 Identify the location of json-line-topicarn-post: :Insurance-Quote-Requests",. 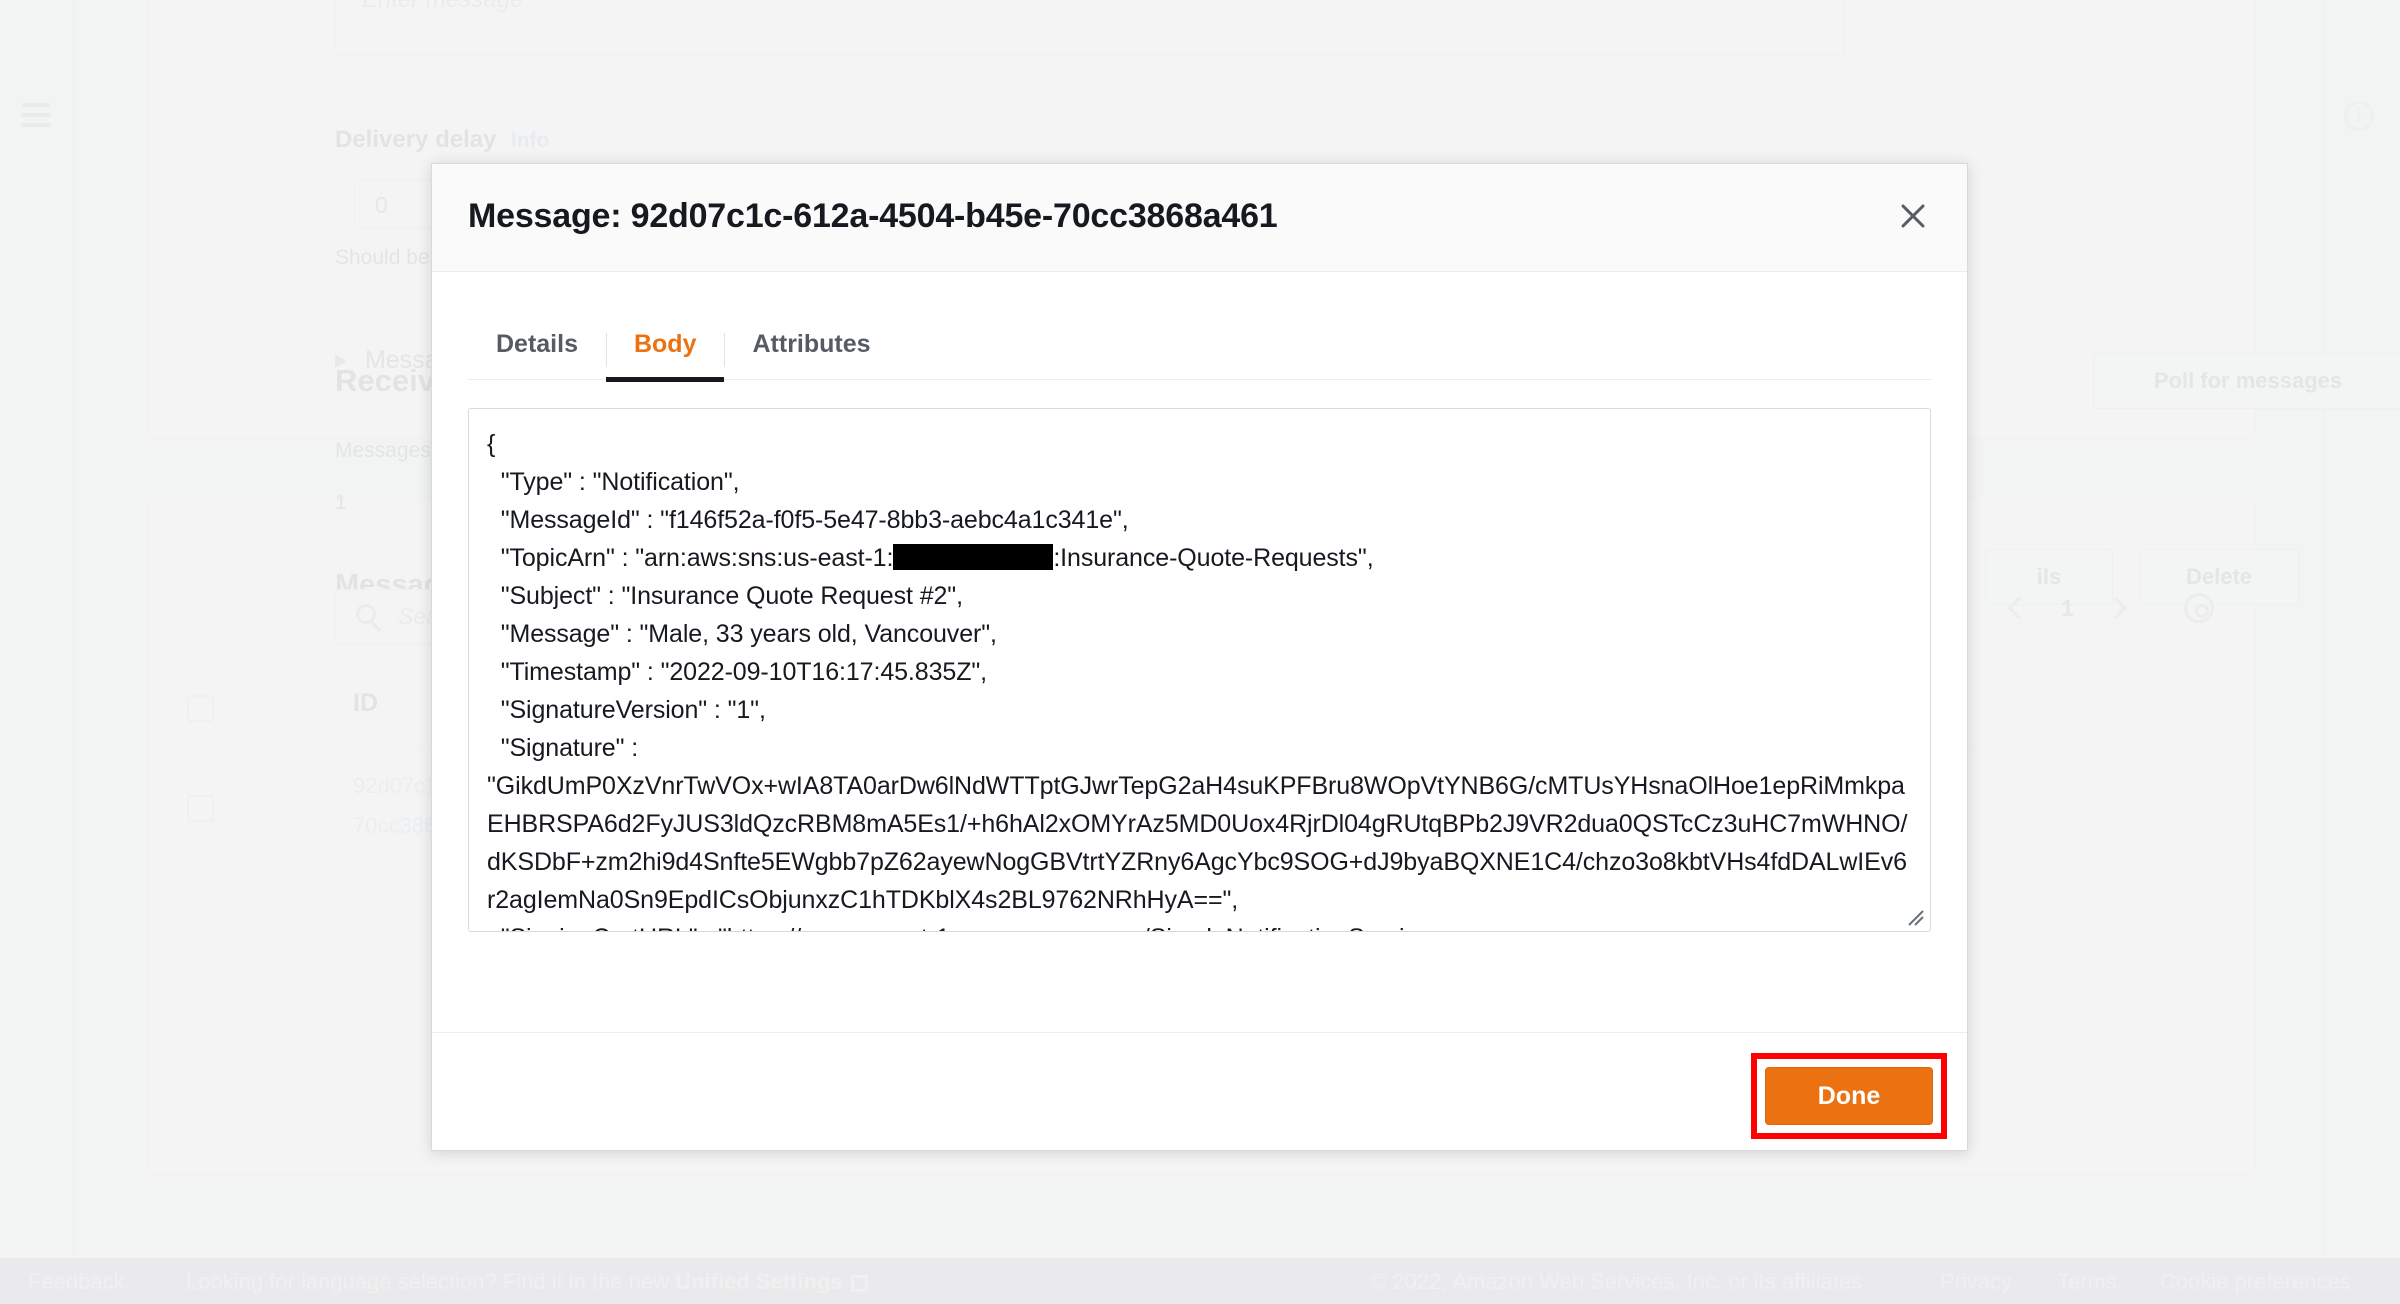
(1213, 558).